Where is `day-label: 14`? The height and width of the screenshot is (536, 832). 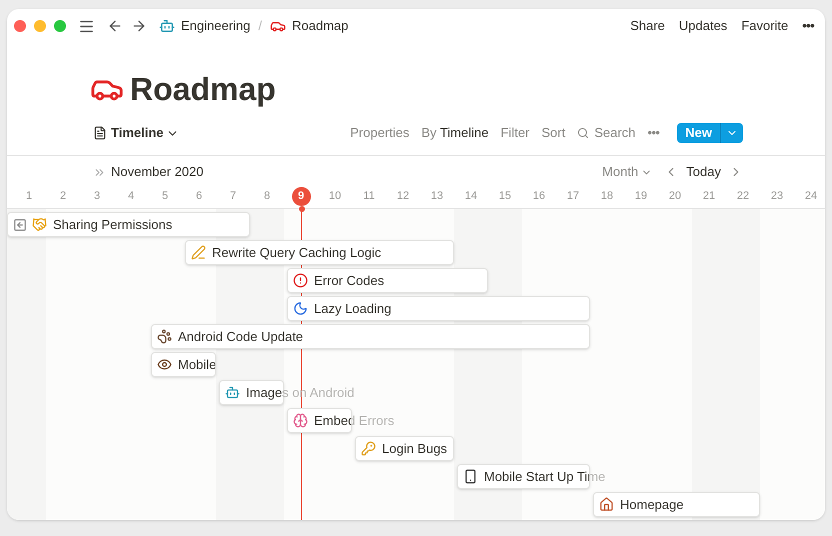 day-label: 14 is located at coordinates (471, 196).